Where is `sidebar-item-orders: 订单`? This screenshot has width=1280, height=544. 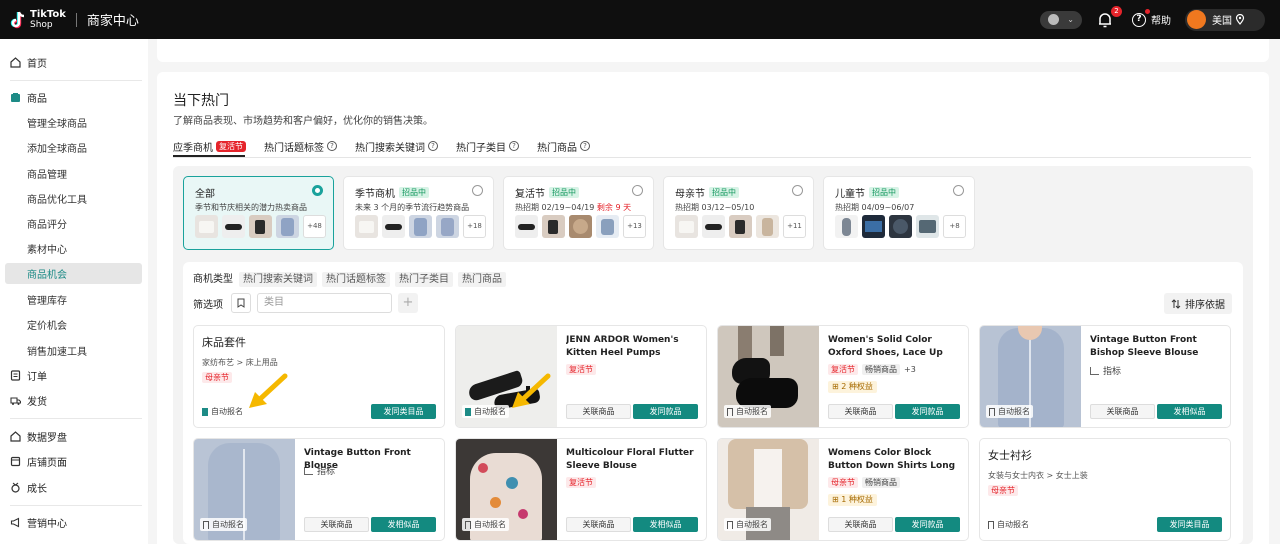 sidebar-item-orders: 订单 is located at coordinates (74, 375).